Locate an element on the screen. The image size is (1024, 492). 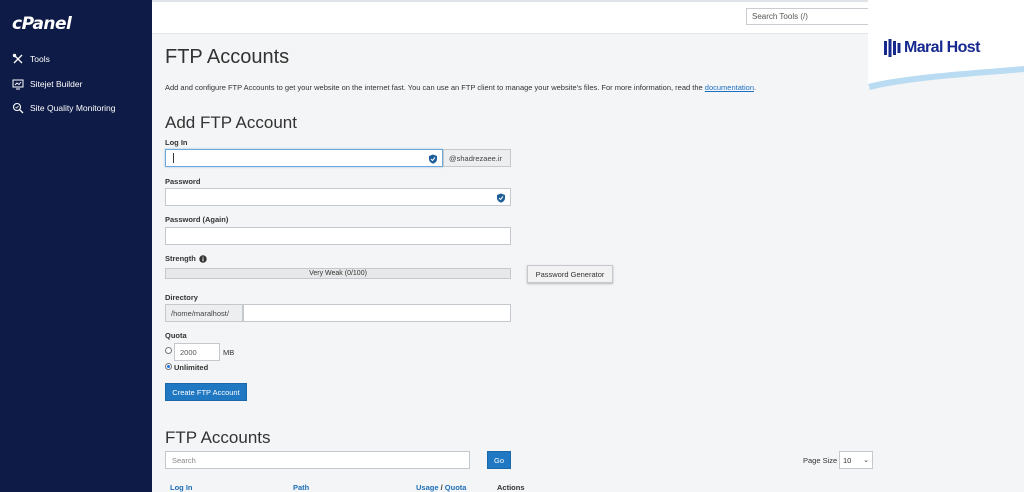
brand-name: Maral Host is located at coordinates (942, 47).